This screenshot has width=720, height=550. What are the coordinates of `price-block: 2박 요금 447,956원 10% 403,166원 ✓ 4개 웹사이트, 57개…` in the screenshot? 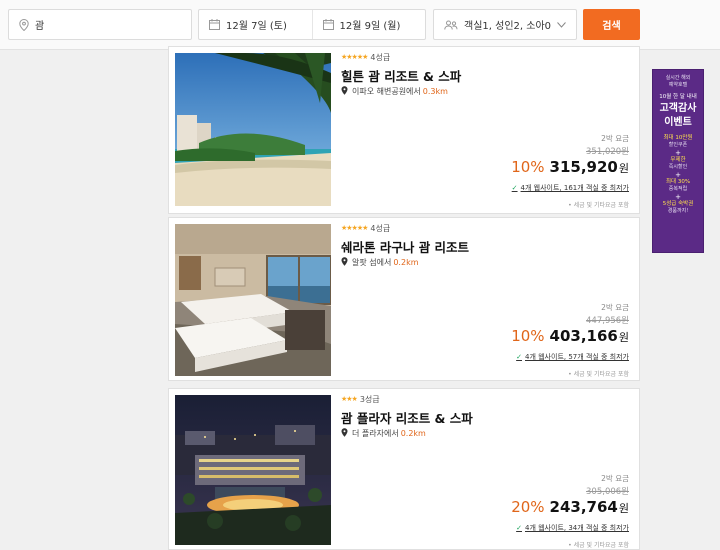 It's located at (570, 340).